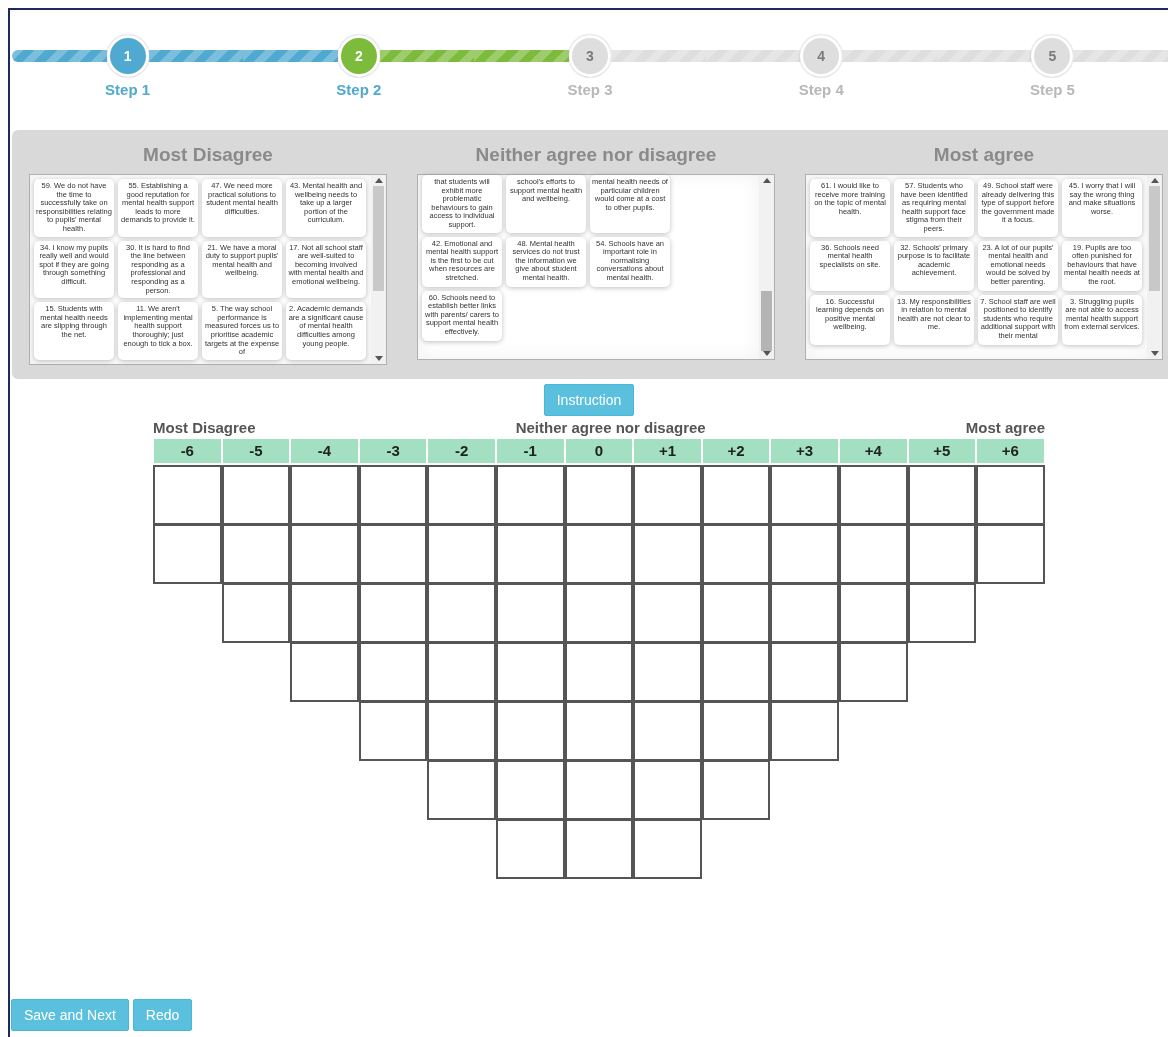 This screenshot has width=1168, height=1037. What do you see at coordinates (667, 450) in the screenshot?
I see `column-header: +1` at bounding box center [667, 450].